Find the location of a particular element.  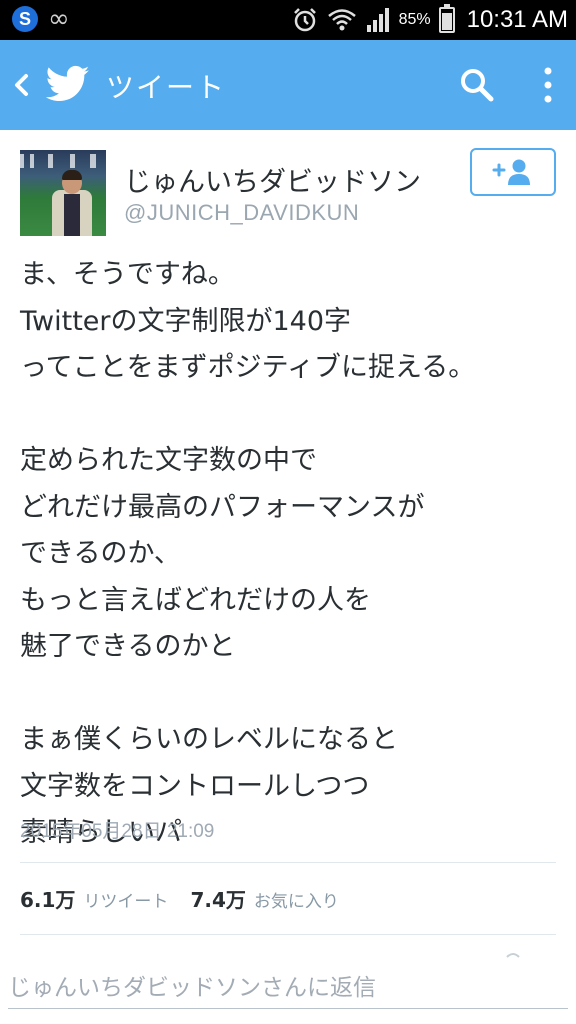

back-icon is located at coordinates (21, 85).